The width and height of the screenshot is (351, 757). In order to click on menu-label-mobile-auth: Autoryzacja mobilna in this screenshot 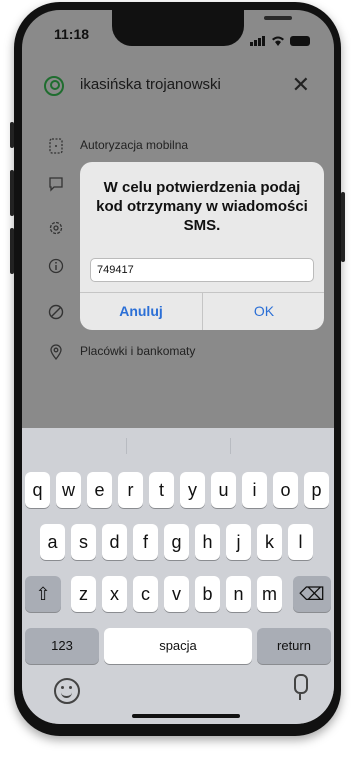, I will do `click(134, 145)`.